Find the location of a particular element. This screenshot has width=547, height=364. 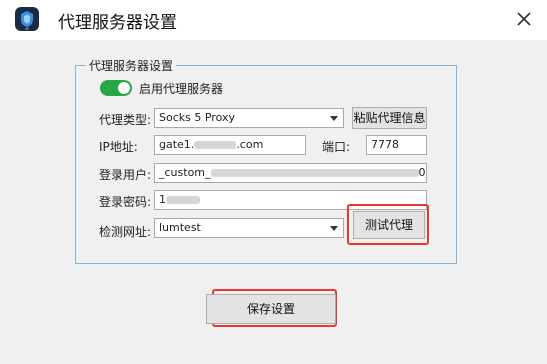

proxy-type-select: Socks 5 Proxy is located at coordinates (249, 118).